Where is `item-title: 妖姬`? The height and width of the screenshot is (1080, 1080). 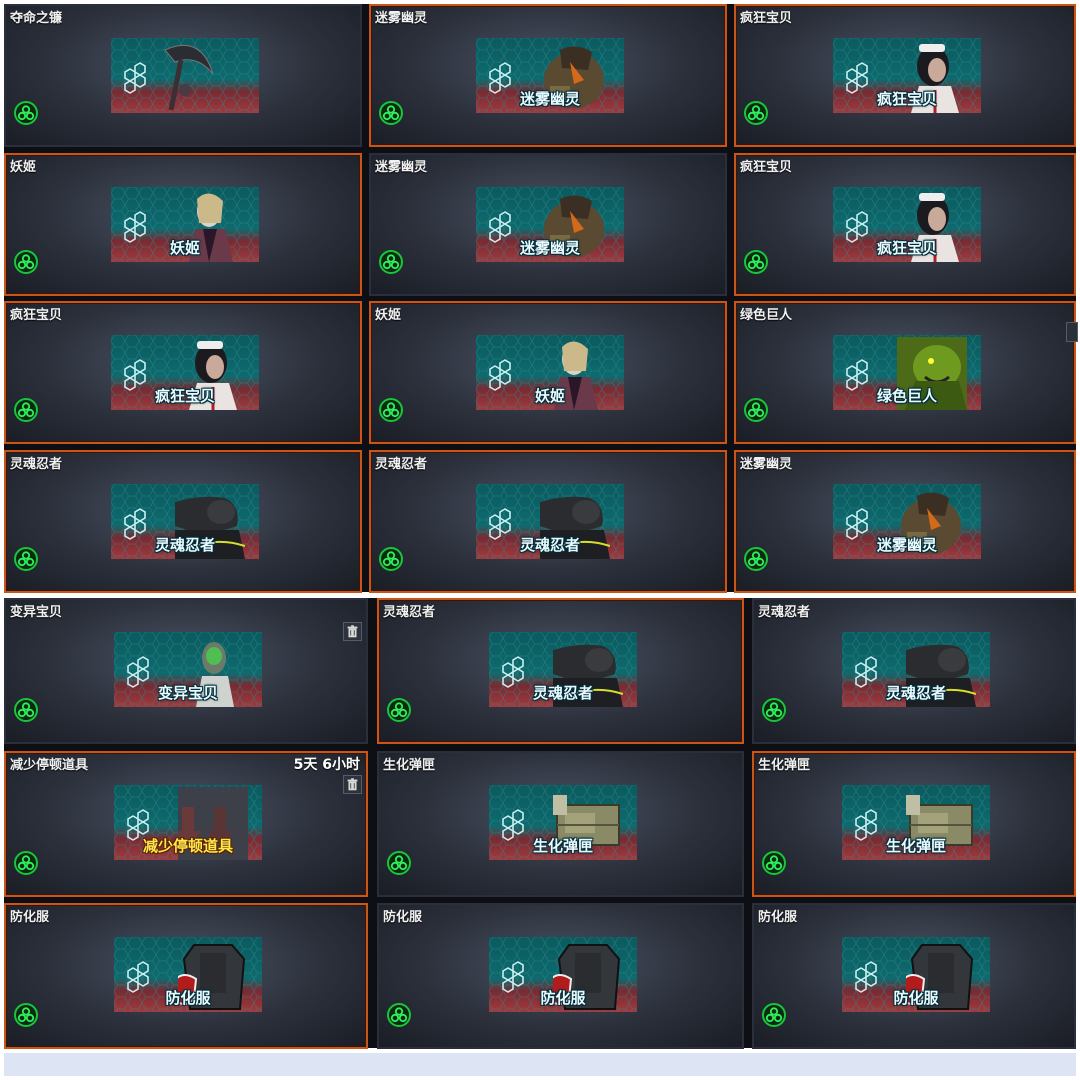 item-title: 妖姬 is located at coordinates (388, 315).